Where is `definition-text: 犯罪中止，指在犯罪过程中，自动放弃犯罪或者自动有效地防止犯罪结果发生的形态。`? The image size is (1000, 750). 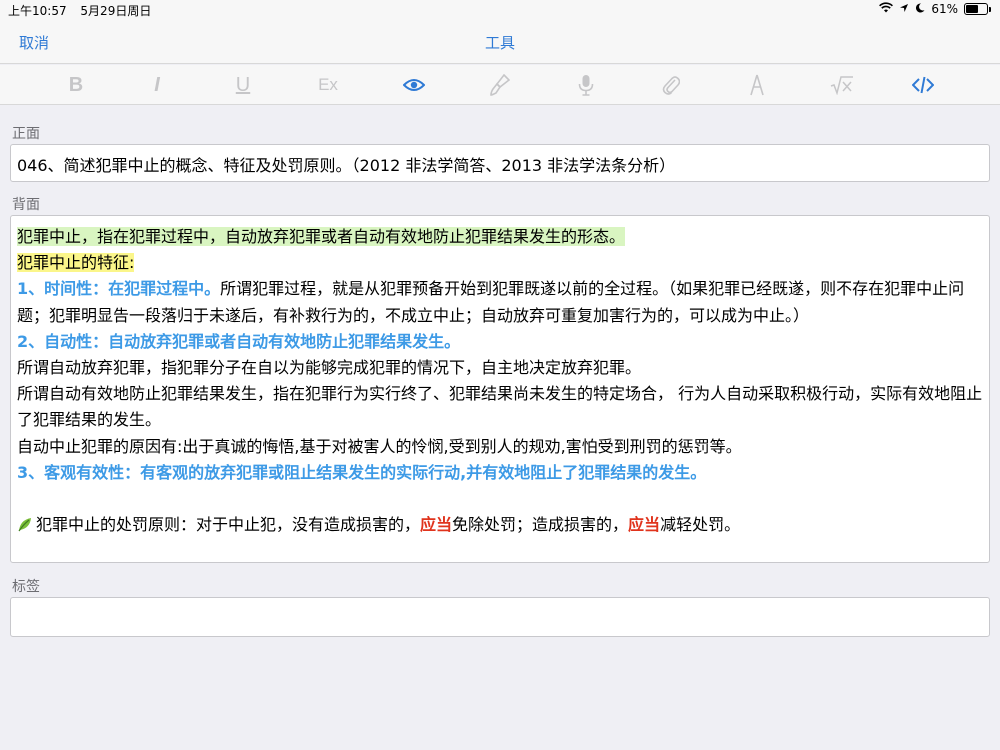 definition-text: 犯罪中止，指在犯罪过程中，自动放弃犯罪或者自动有效地防止犯罪结果发生的形态。 is located at coordinates (321, 236).